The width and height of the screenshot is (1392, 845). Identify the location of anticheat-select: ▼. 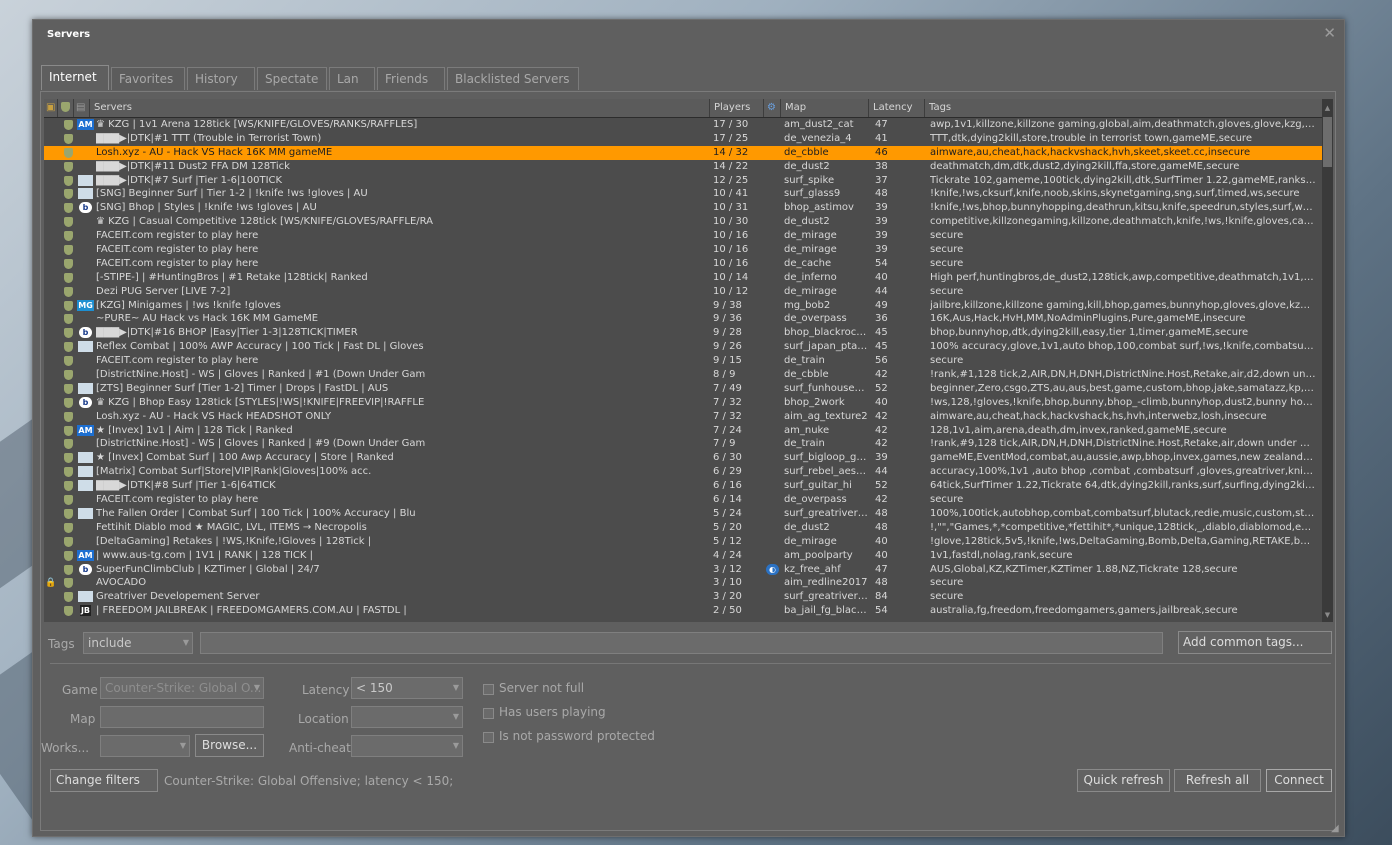
(407, 746).